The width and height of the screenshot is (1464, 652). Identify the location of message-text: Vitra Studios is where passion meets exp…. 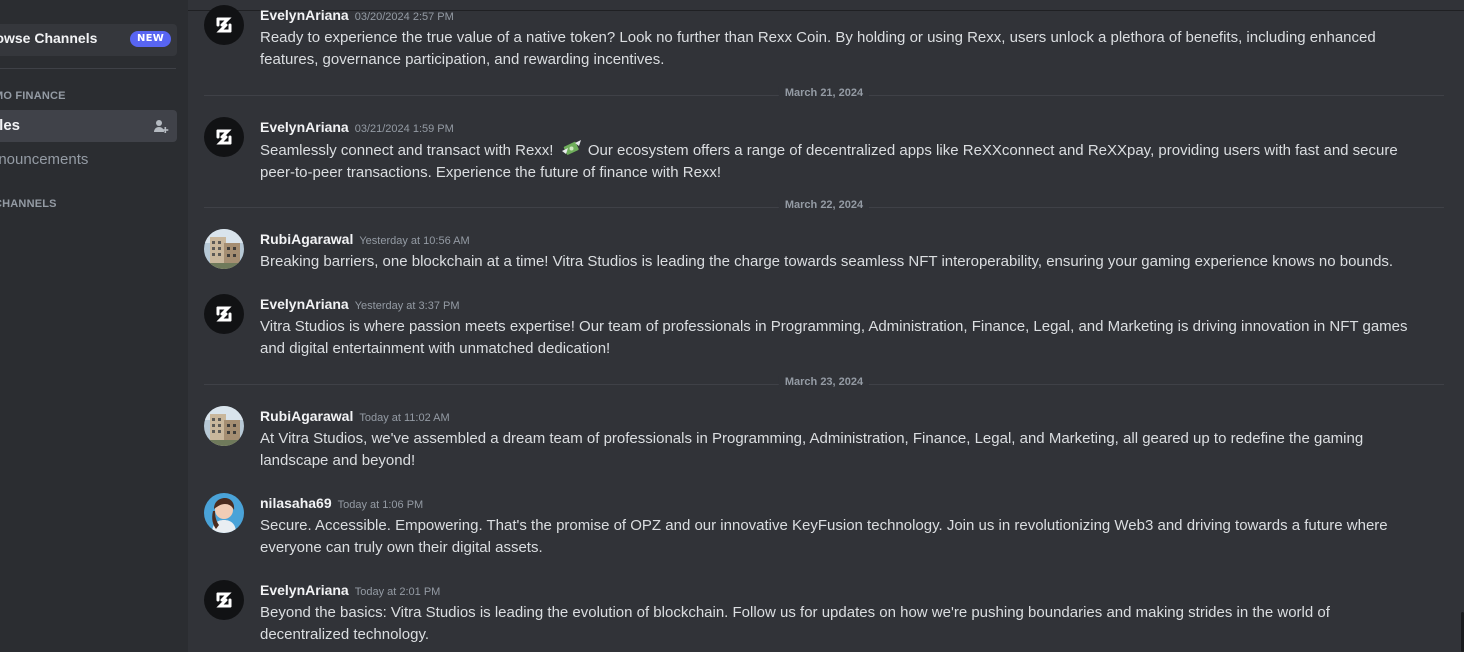
(834, 337).